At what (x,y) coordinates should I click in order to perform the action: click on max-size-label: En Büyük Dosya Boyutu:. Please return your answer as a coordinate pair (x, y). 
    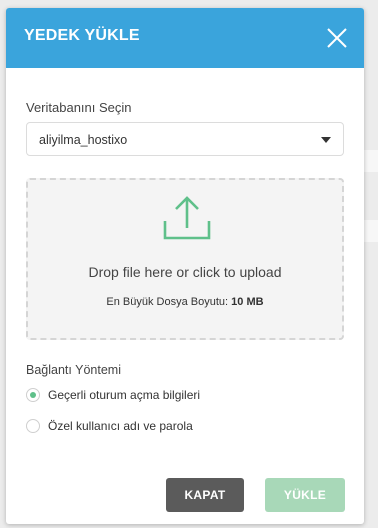
    Looking at the image, I should click on (167, 302).